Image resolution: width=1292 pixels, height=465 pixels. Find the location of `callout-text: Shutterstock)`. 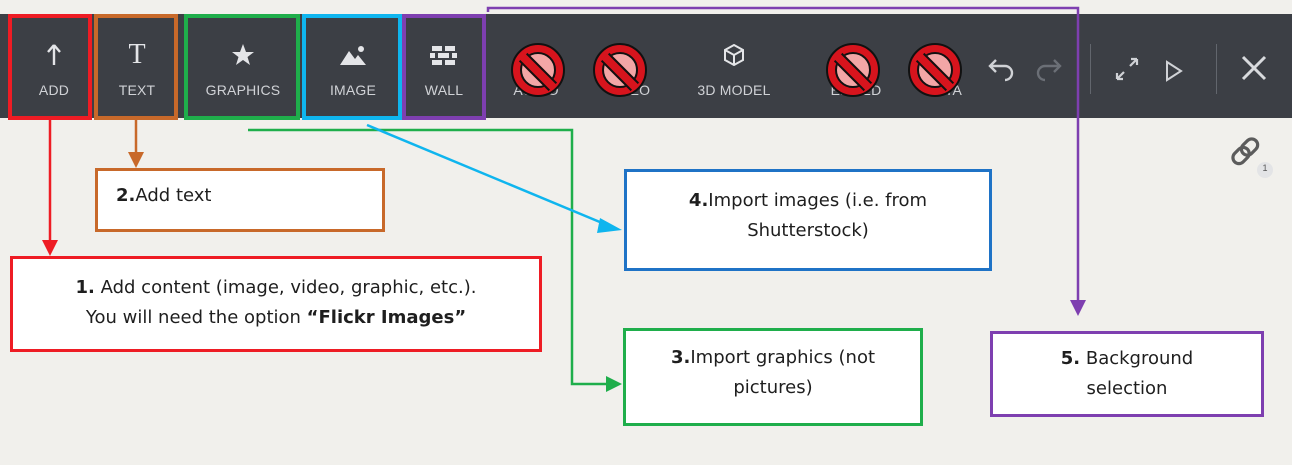

callout-text: Shutterstock) is located at coordinates (808, 230).